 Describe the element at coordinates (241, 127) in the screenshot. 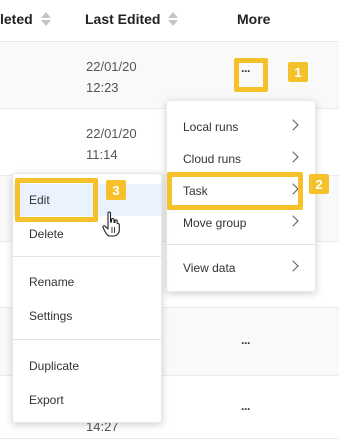

I see `submenu-item-local-runs: Local runs` at that location.